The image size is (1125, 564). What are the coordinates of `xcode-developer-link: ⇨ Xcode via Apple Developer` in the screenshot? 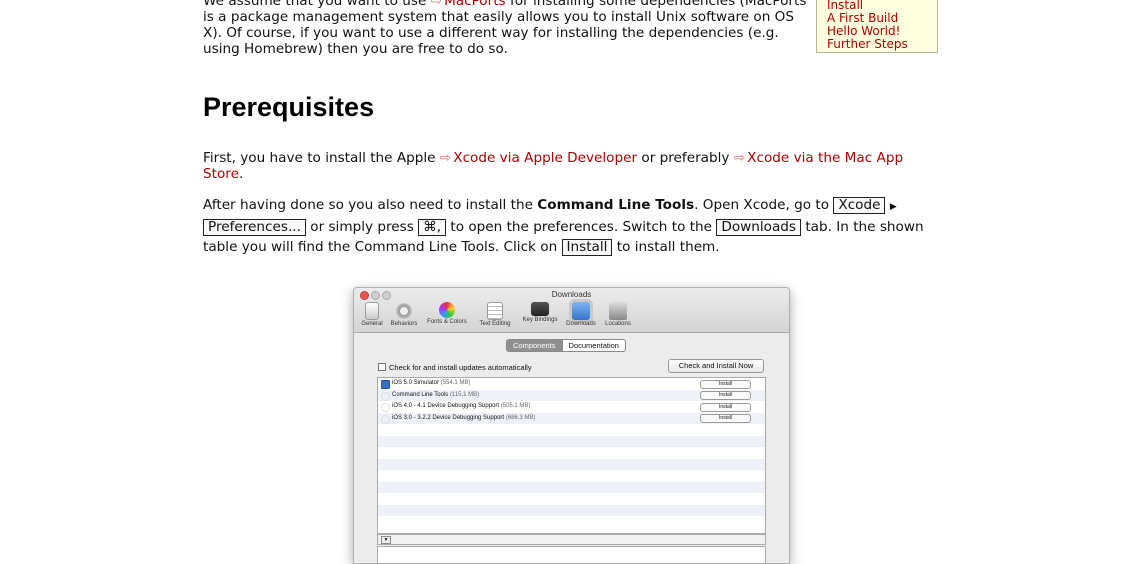 It's located at (538, 158).